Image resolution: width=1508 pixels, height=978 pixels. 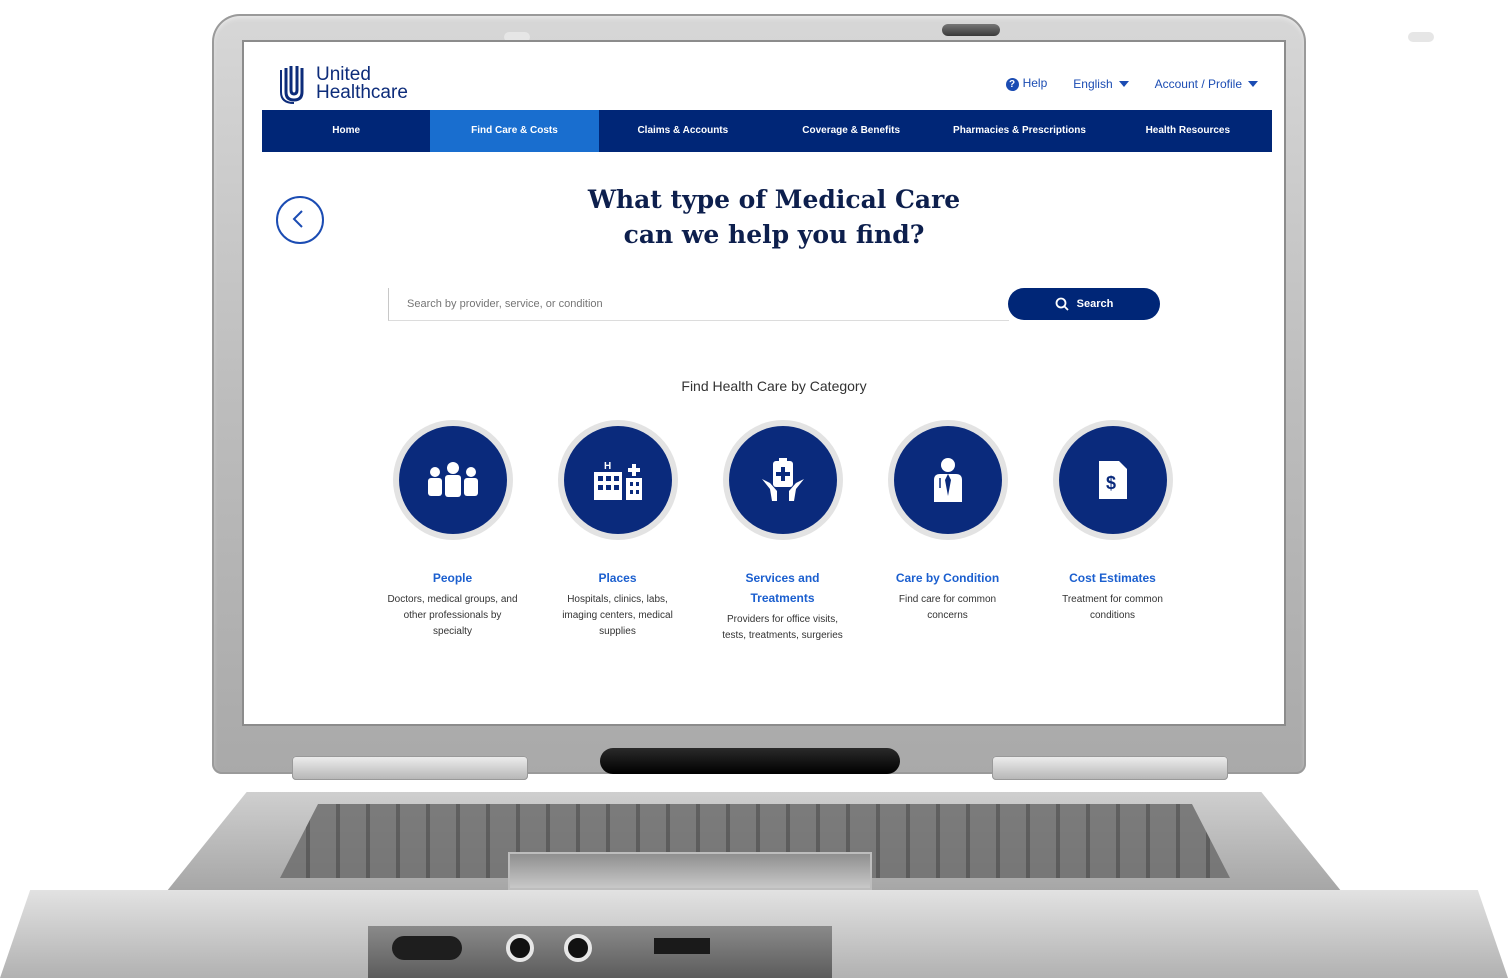 What do you see at coordinates (1131, 83) in the screenshot?
I see `utility-bar: ? Help English Account / Profile` at bounding box center [1131, 83].